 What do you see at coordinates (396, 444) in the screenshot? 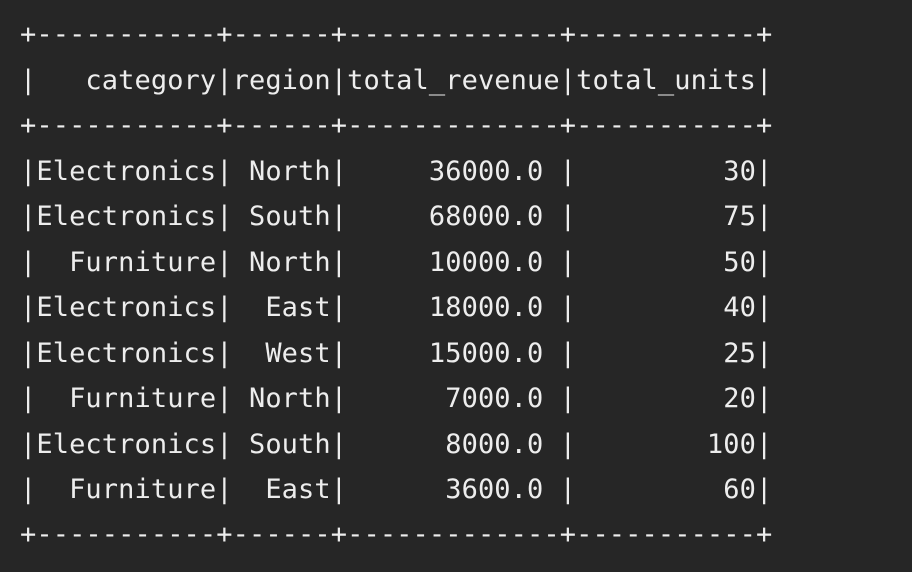
I see `table-row: |Electronics| South| 8000.0 | 100|` at bounding box center [396, 444].